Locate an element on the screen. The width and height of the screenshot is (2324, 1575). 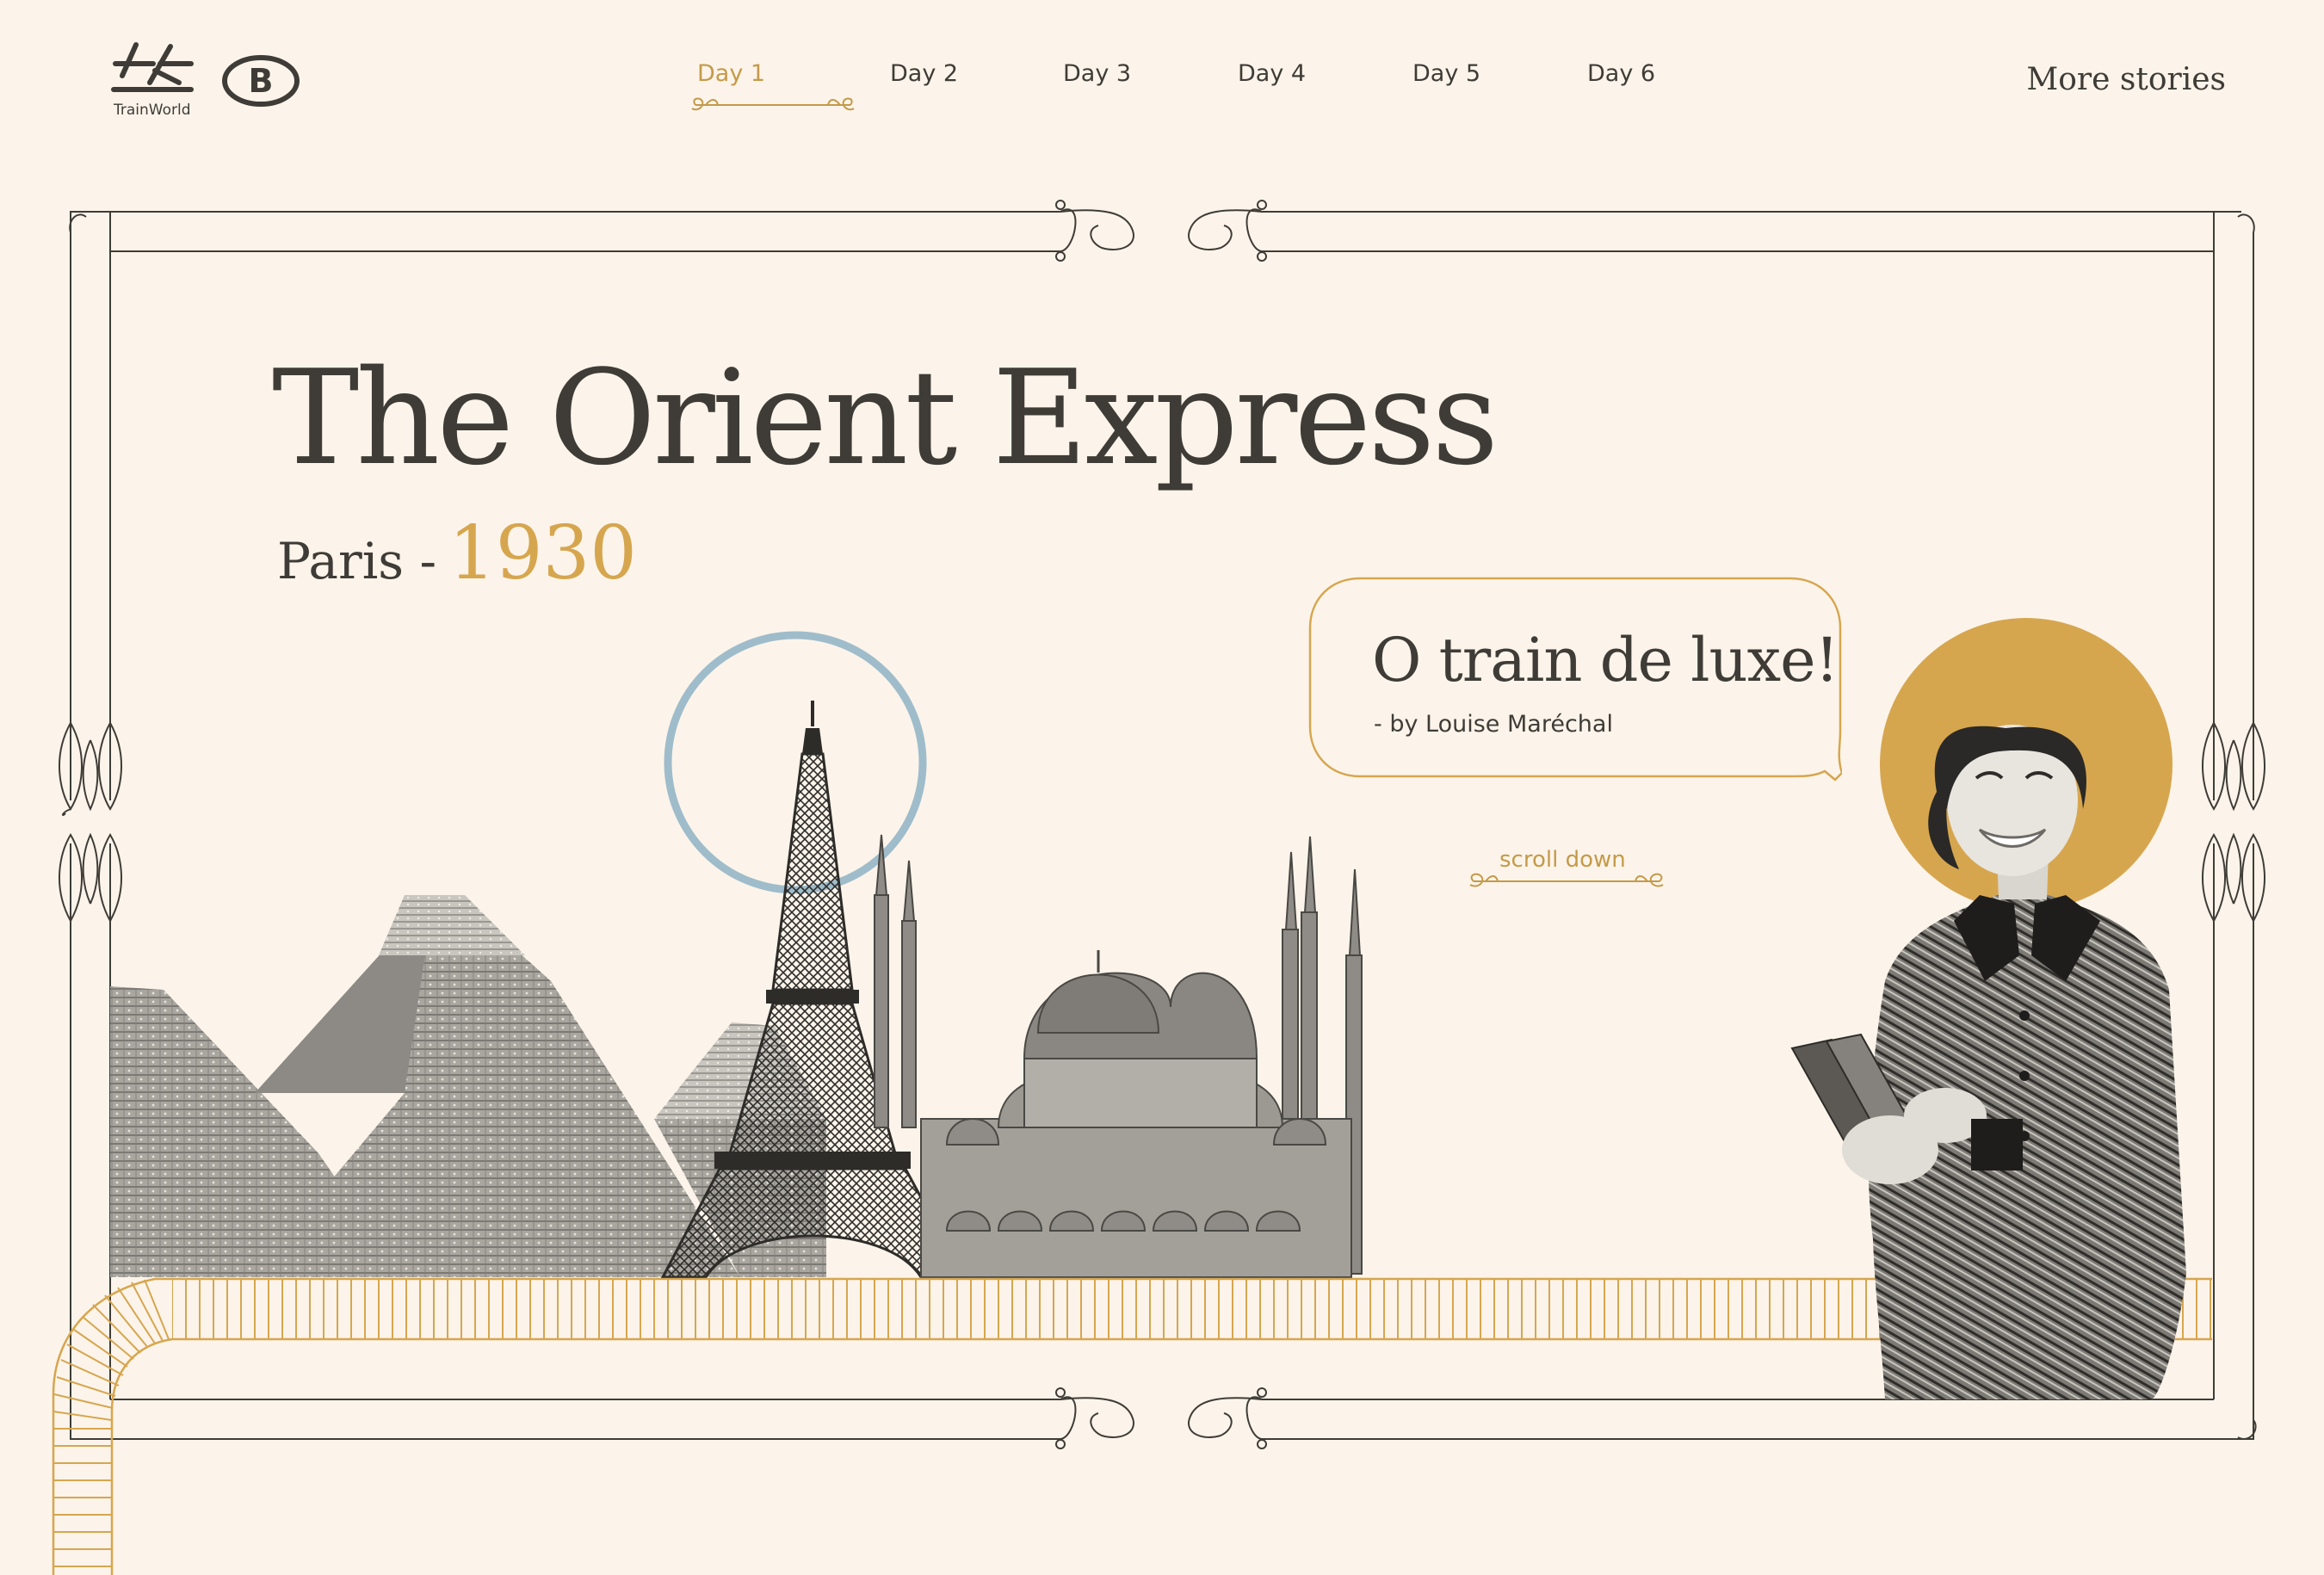
nav-day-3: Day 3 is located at coordinates (1097, 73).